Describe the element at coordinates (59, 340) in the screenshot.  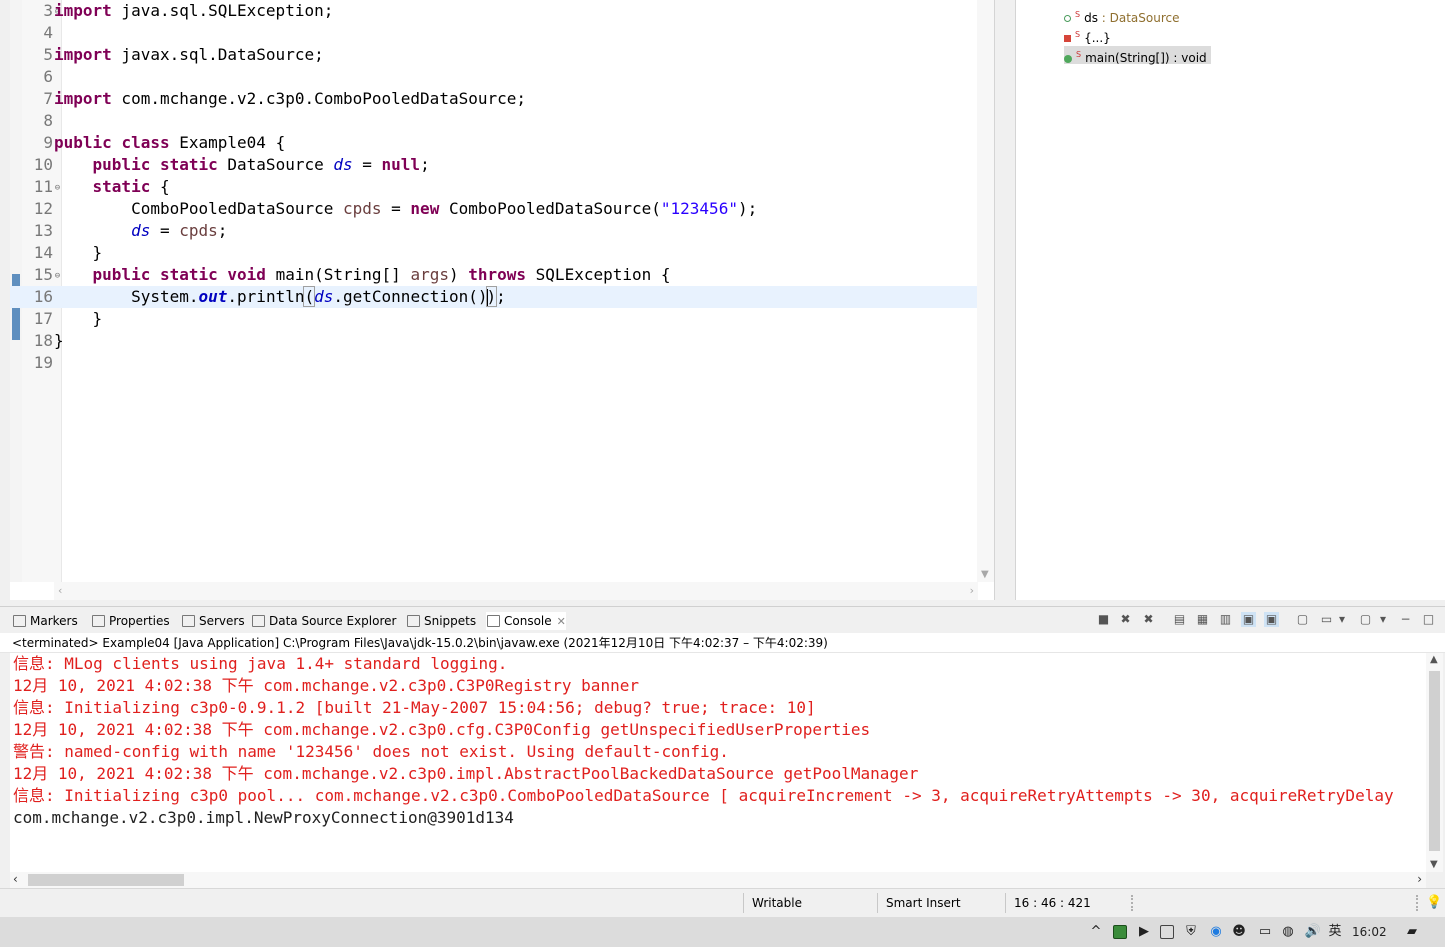
I see `code-token: }` at that location.